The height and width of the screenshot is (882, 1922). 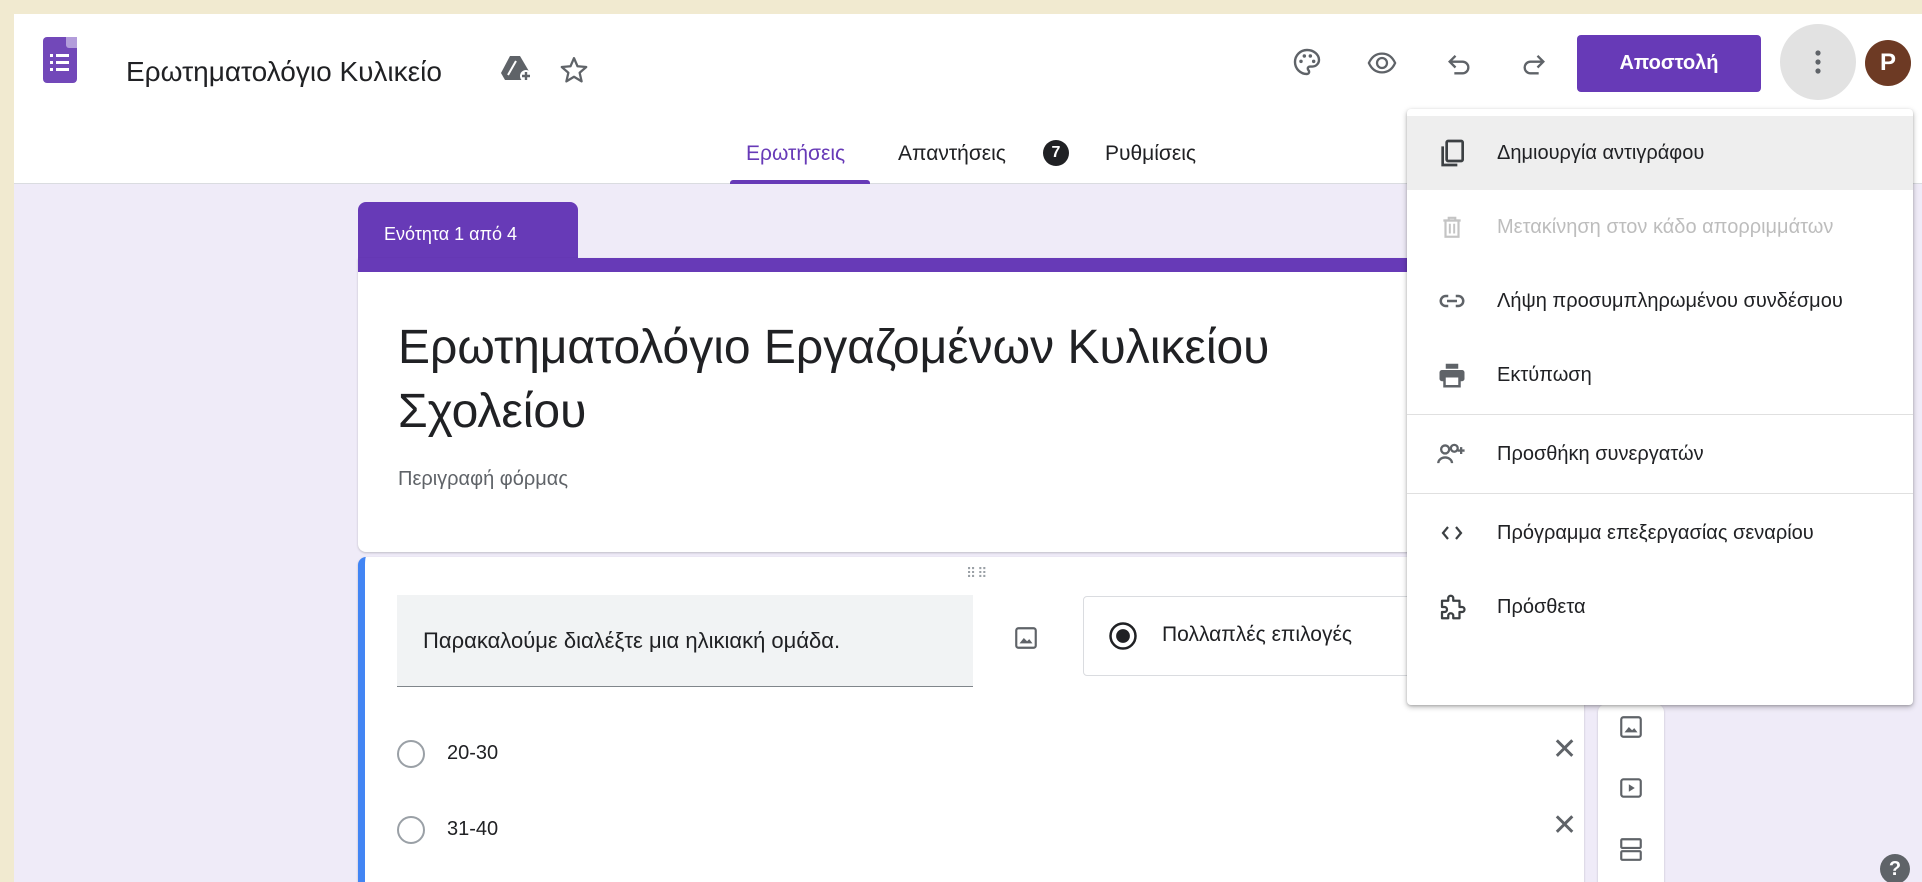 I want to click on tab-questions: Ερωτήσεις, so click(x=795, y=154).